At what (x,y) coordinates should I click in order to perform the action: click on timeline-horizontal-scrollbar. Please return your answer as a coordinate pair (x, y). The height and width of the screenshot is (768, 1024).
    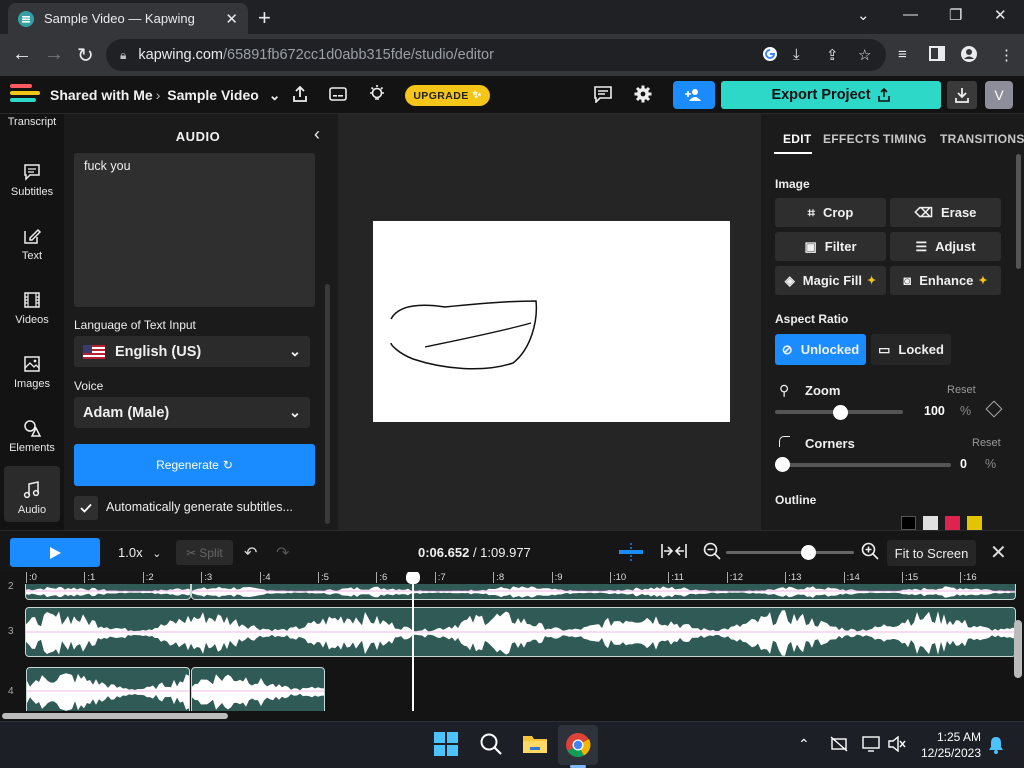
    Looking at the image, I should click on (512, 716).